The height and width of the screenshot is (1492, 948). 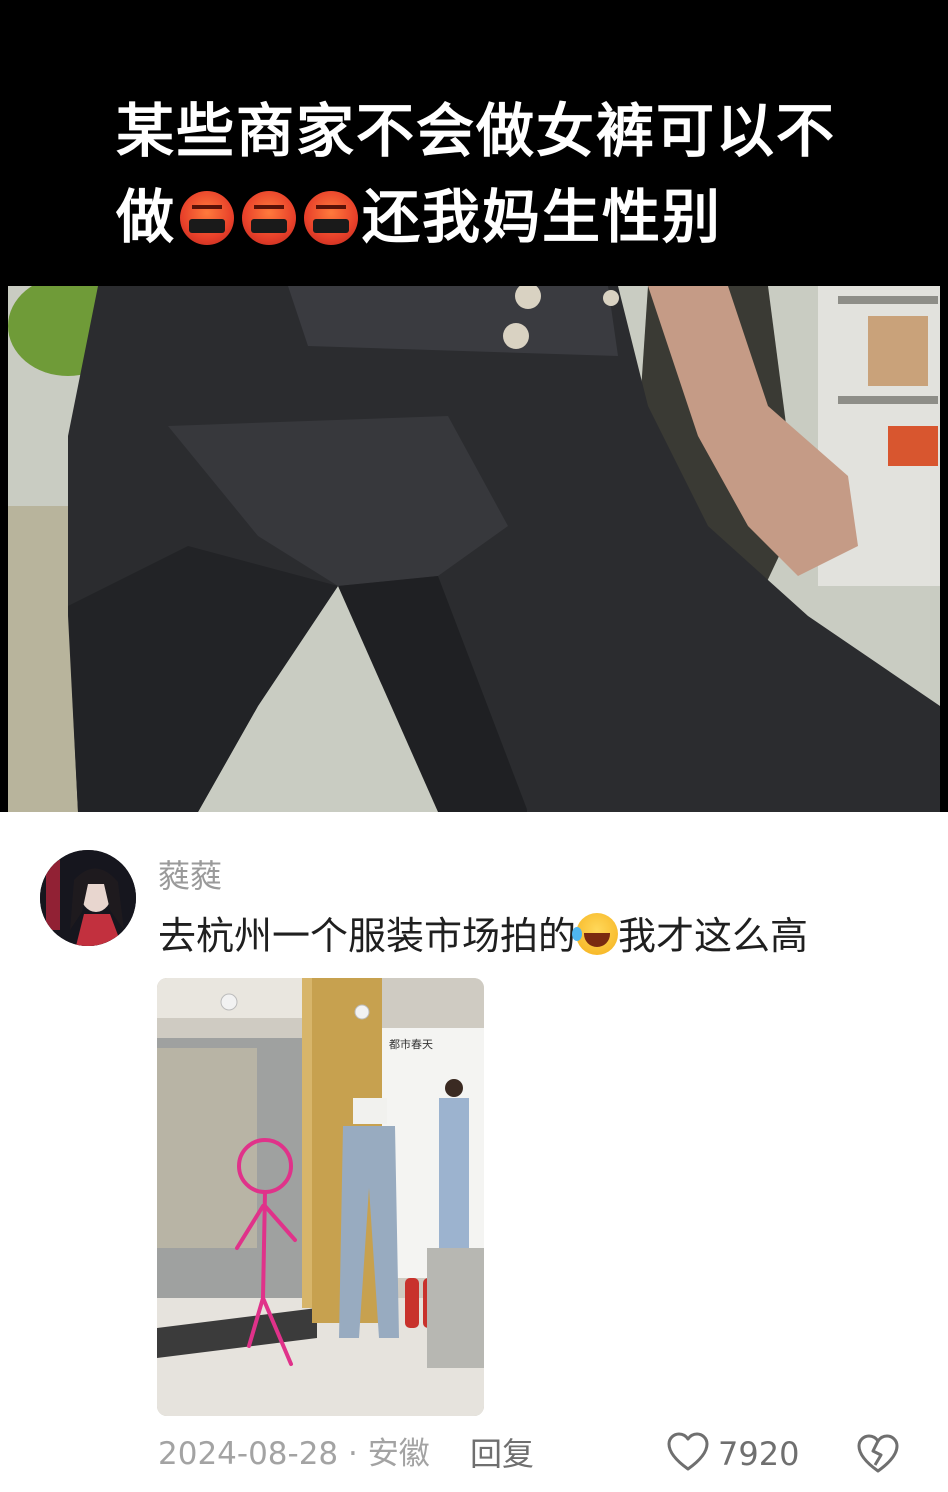 I want to click on avatar, so click(x=88, y=898).